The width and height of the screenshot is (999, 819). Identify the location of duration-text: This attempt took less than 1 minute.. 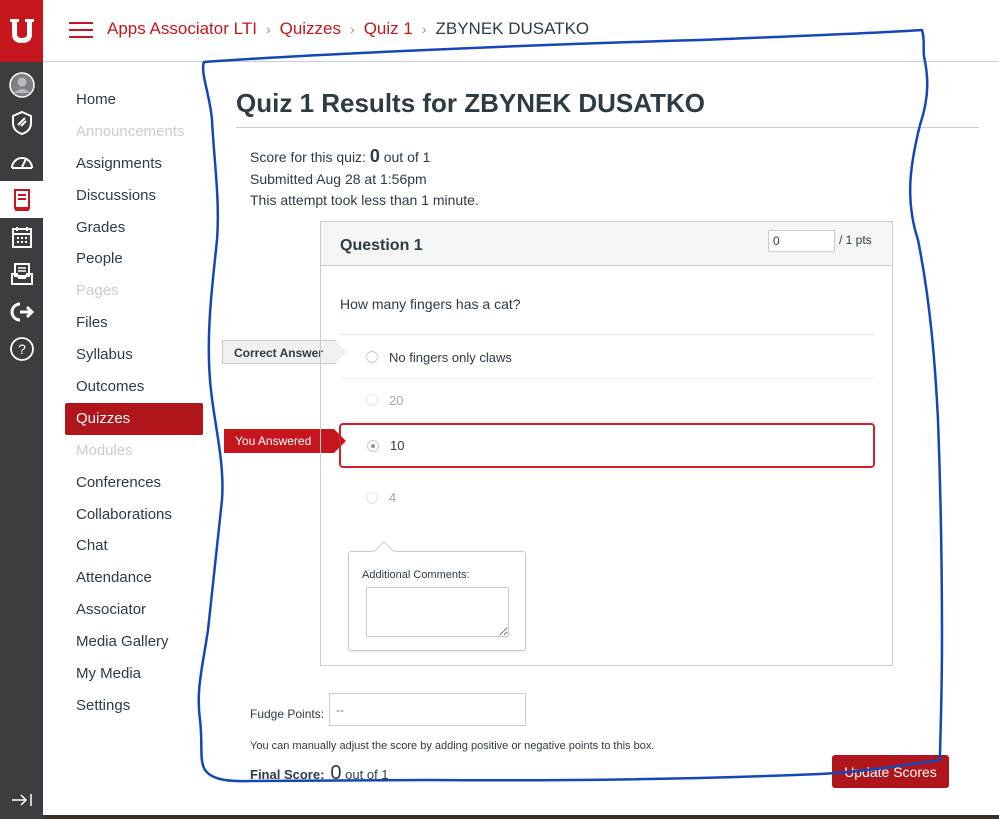
(364, 200).